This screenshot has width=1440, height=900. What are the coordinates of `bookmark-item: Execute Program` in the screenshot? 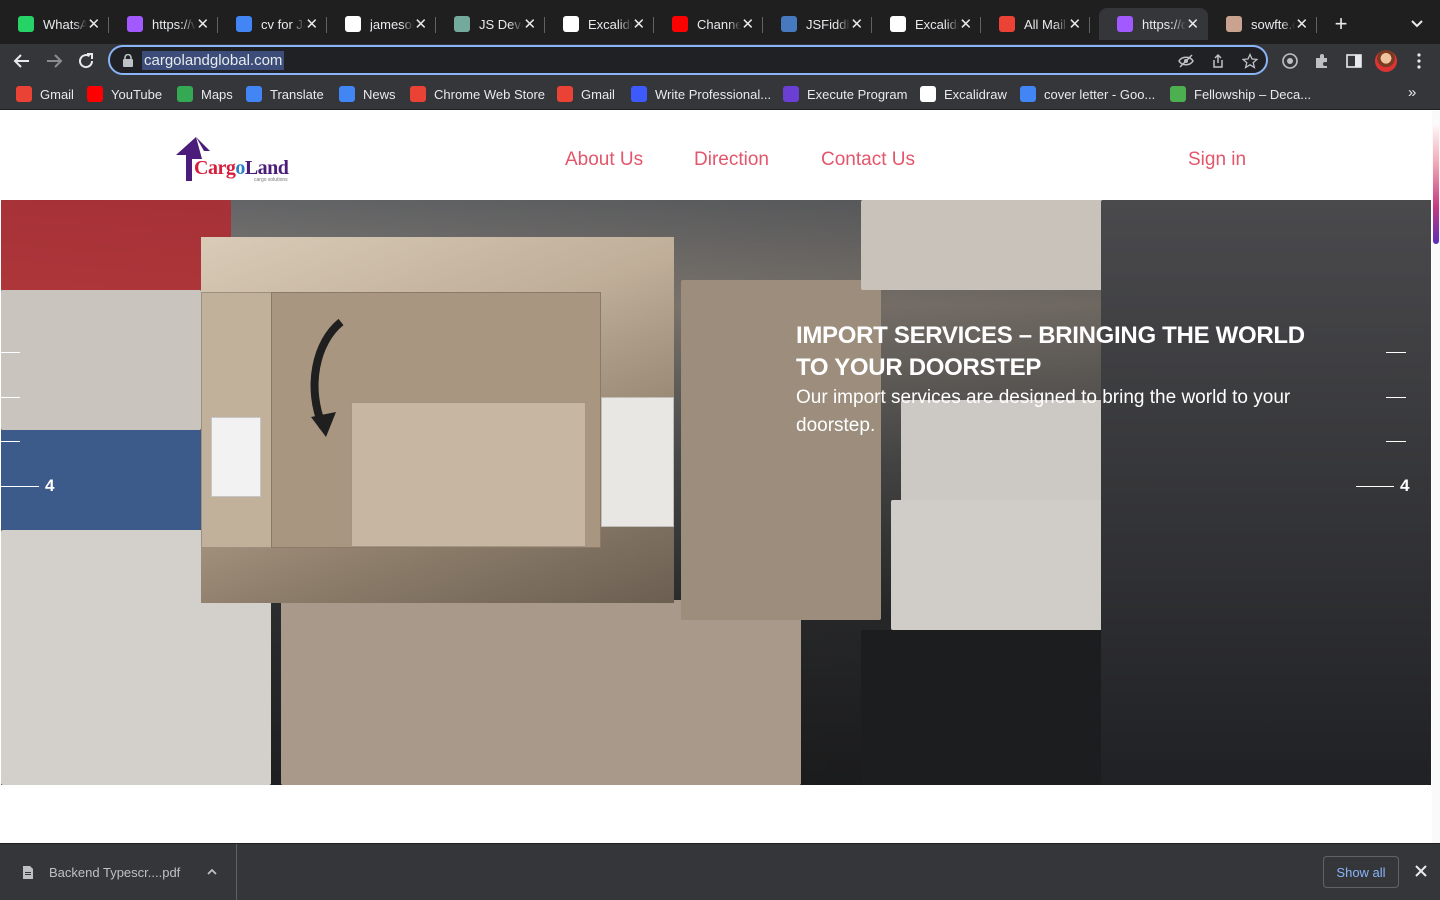 It's located at (845, 94).